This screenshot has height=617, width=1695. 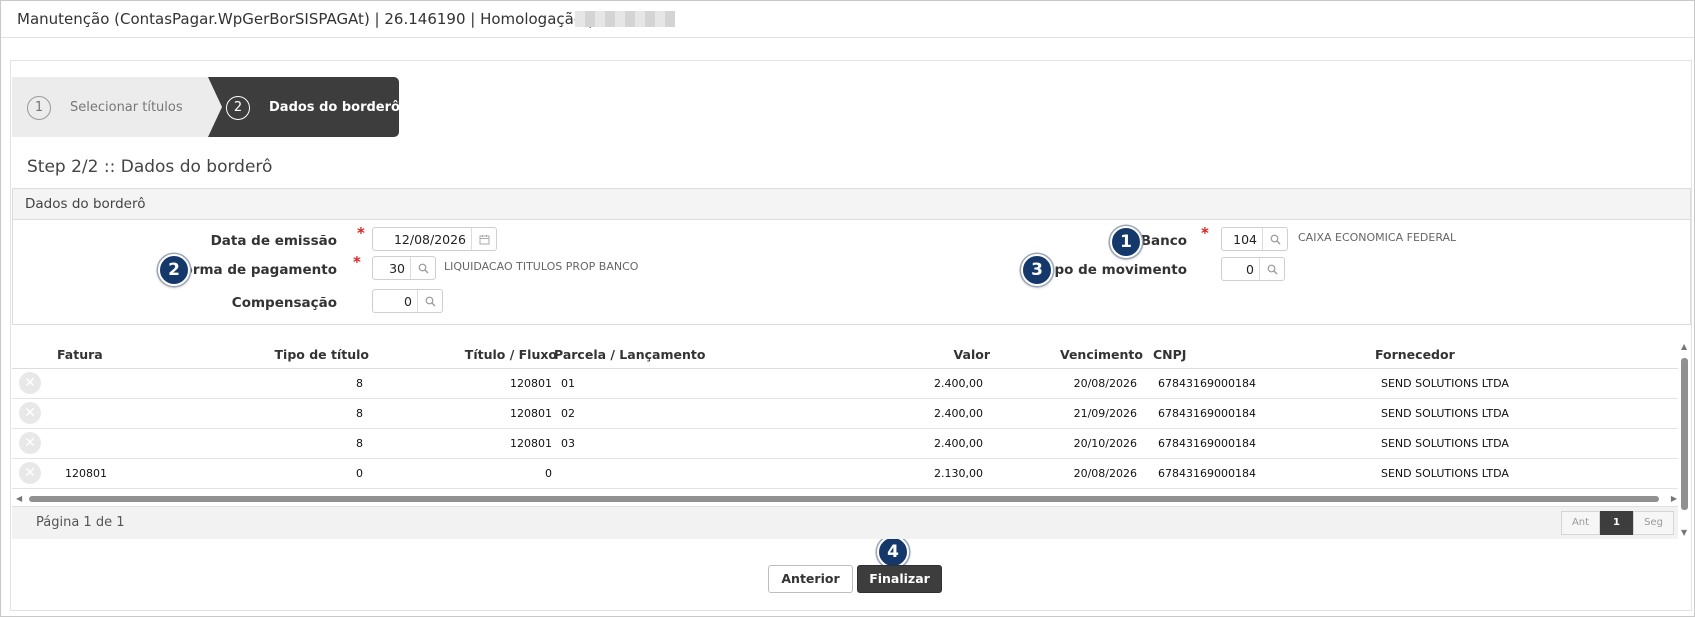 I want to click on finish-button: Finalizar, so click(x=899, y=579).